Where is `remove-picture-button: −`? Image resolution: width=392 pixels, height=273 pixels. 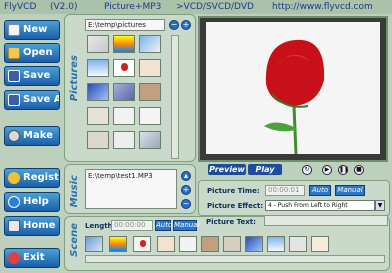 remove-picture-button: − is located at coordinates (174, 25).